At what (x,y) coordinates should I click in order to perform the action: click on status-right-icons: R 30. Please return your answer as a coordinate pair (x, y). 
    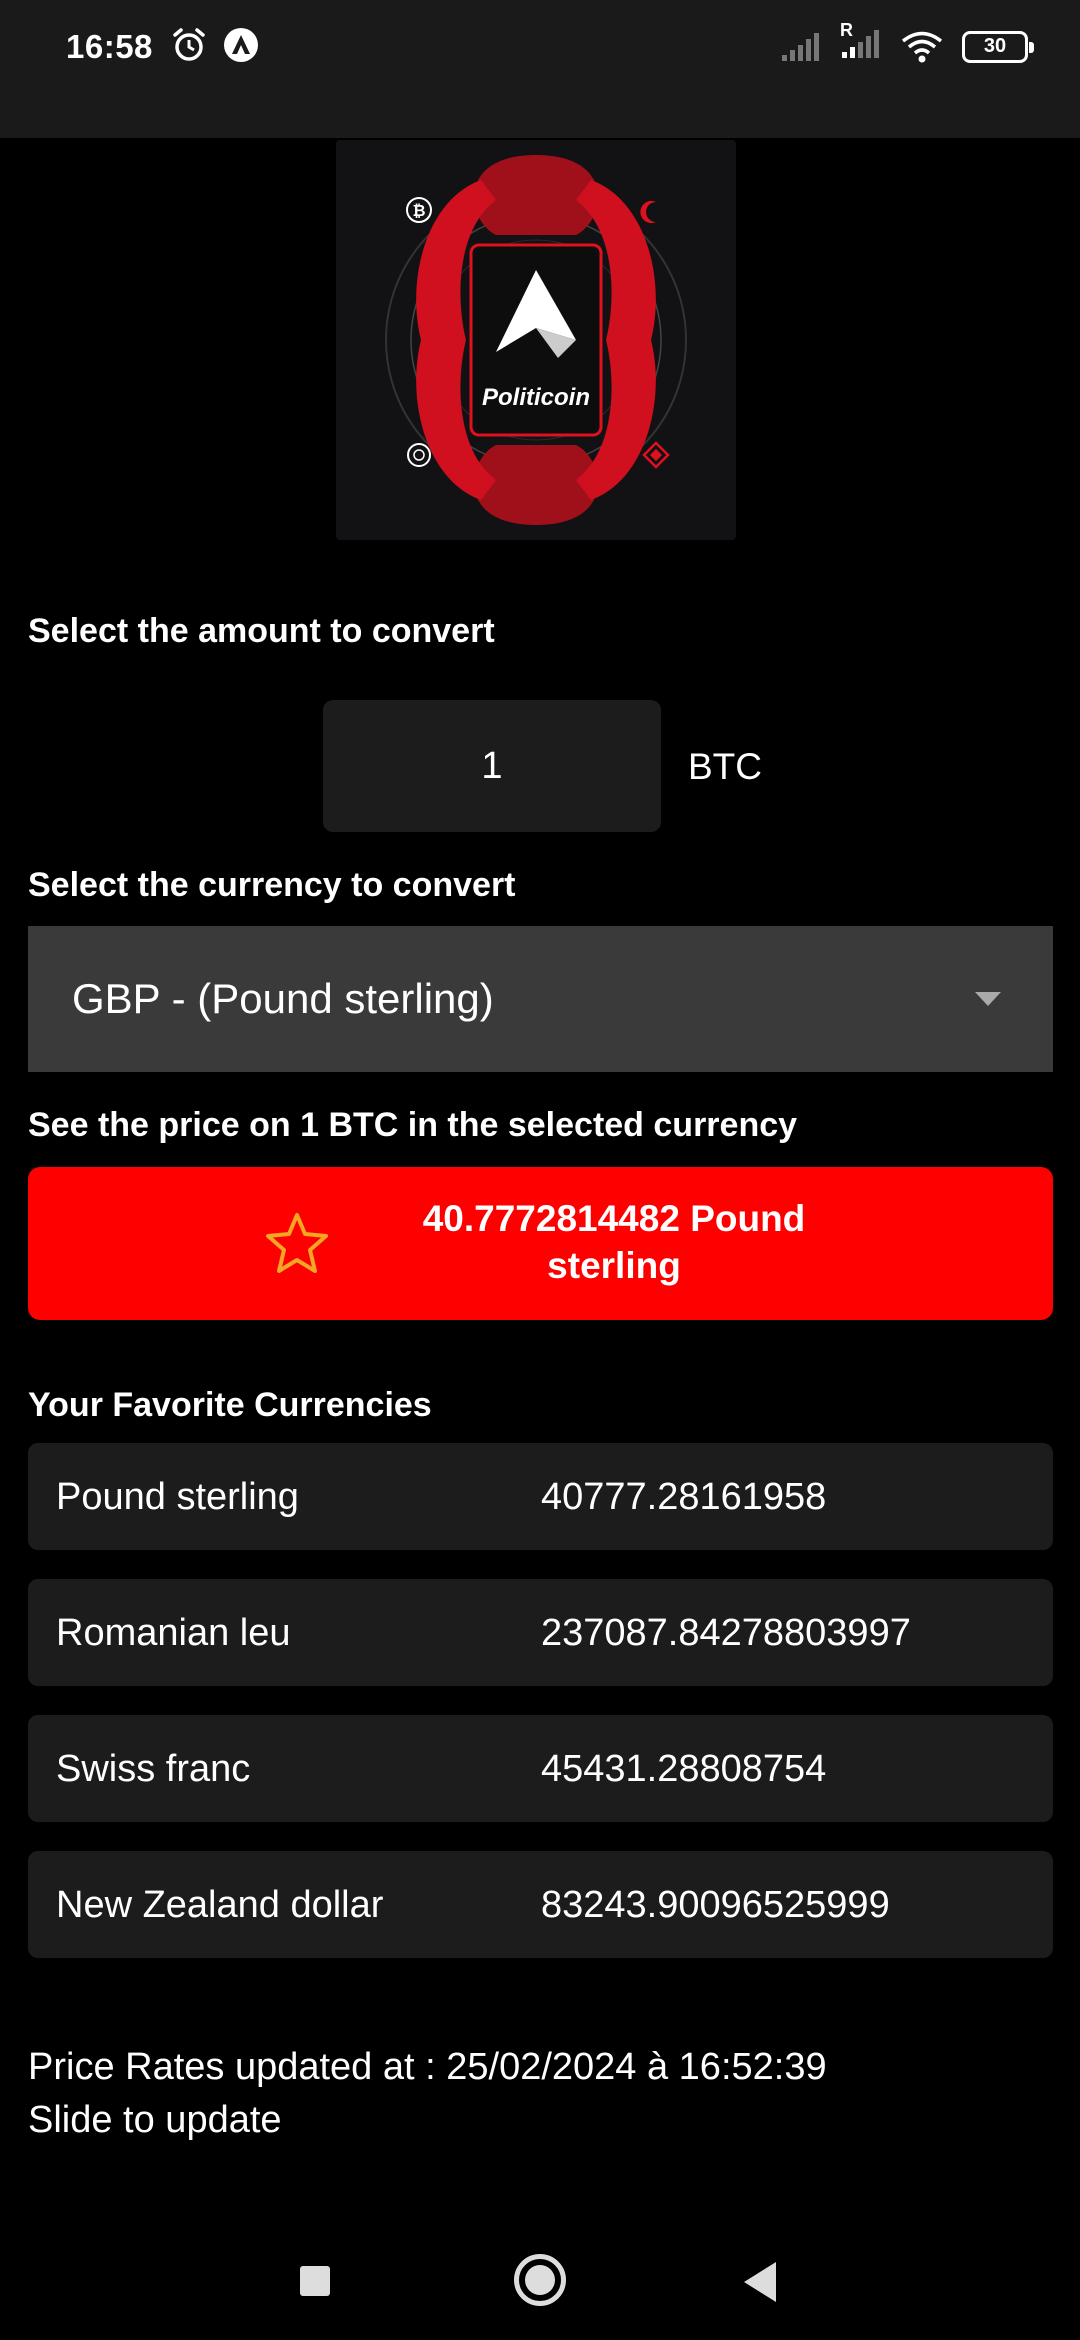
    Looking at the image, I should click on (907, 42).